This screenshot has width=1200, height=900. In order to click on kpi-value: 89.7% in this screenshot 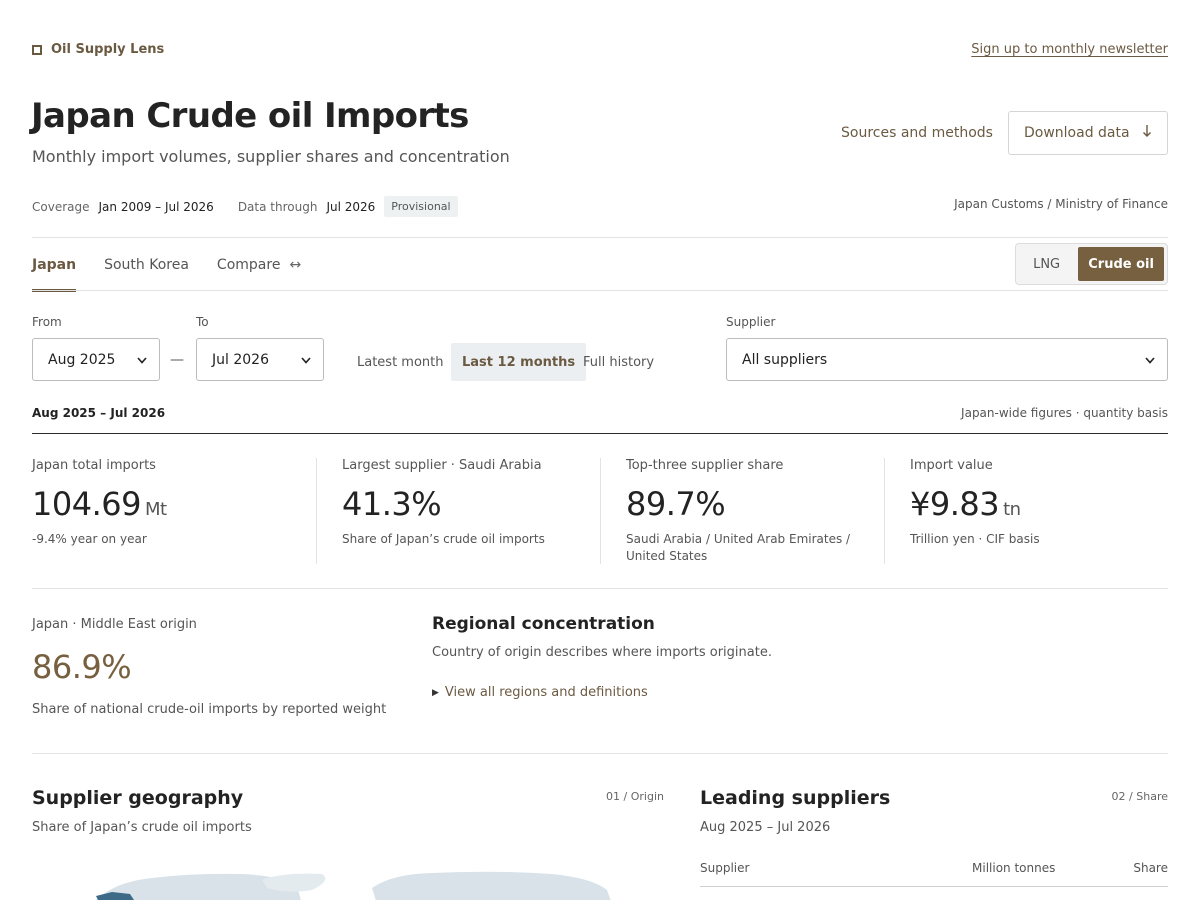, I will do `click(676, 504)`.